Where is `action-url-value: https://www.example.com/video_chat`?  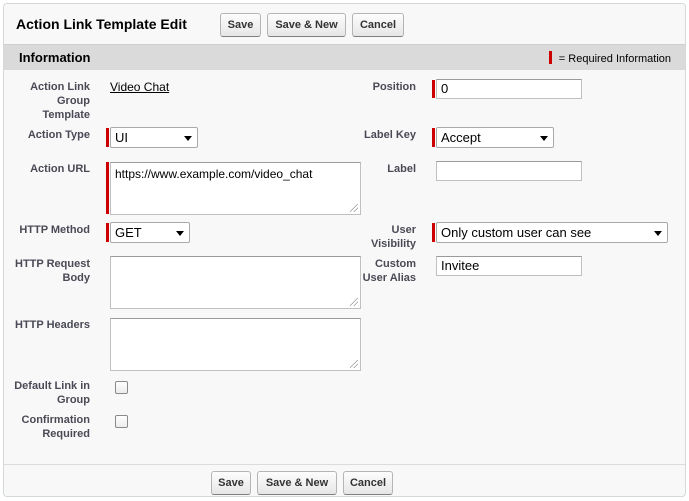 action-url-value: https://www.example.com/video_chat is located at coordinates (214, 174).